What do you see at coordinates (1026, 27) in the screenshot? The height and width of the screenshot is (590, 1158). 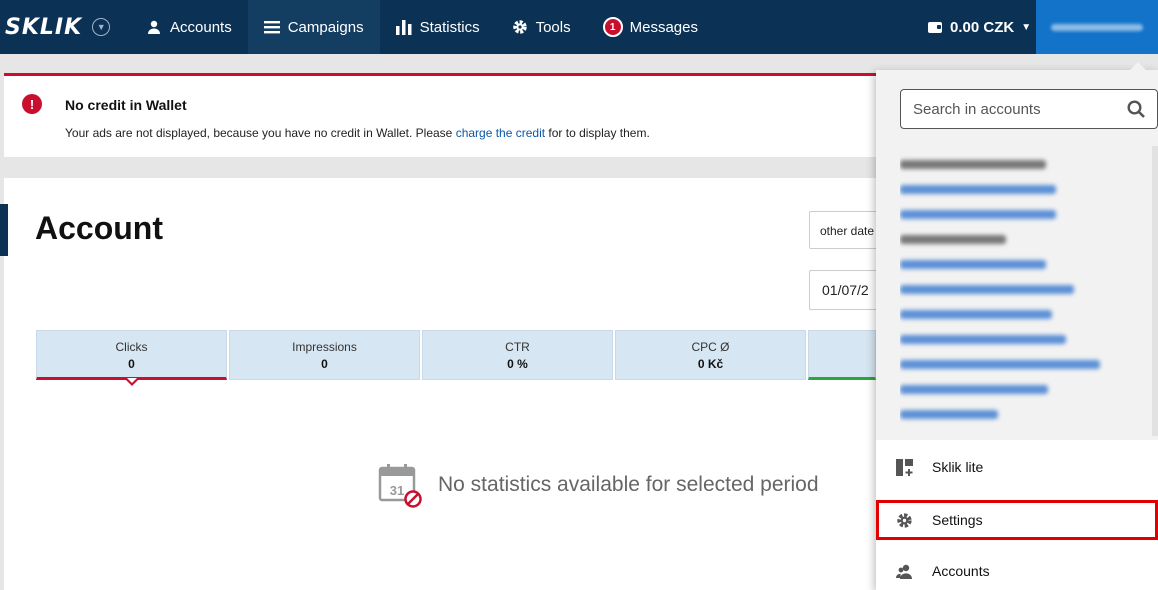 I see `caret-down-icon: ▼` at bounding box center [1026, 27].